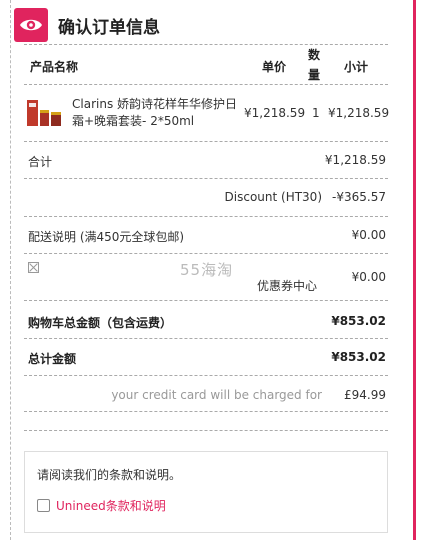 This screenshot has height=540, width=426. What do you see at coordinates (275, 113) in the screenshot?
I see `product-price: ¥1,218.59` at bounding box center [275, 113].